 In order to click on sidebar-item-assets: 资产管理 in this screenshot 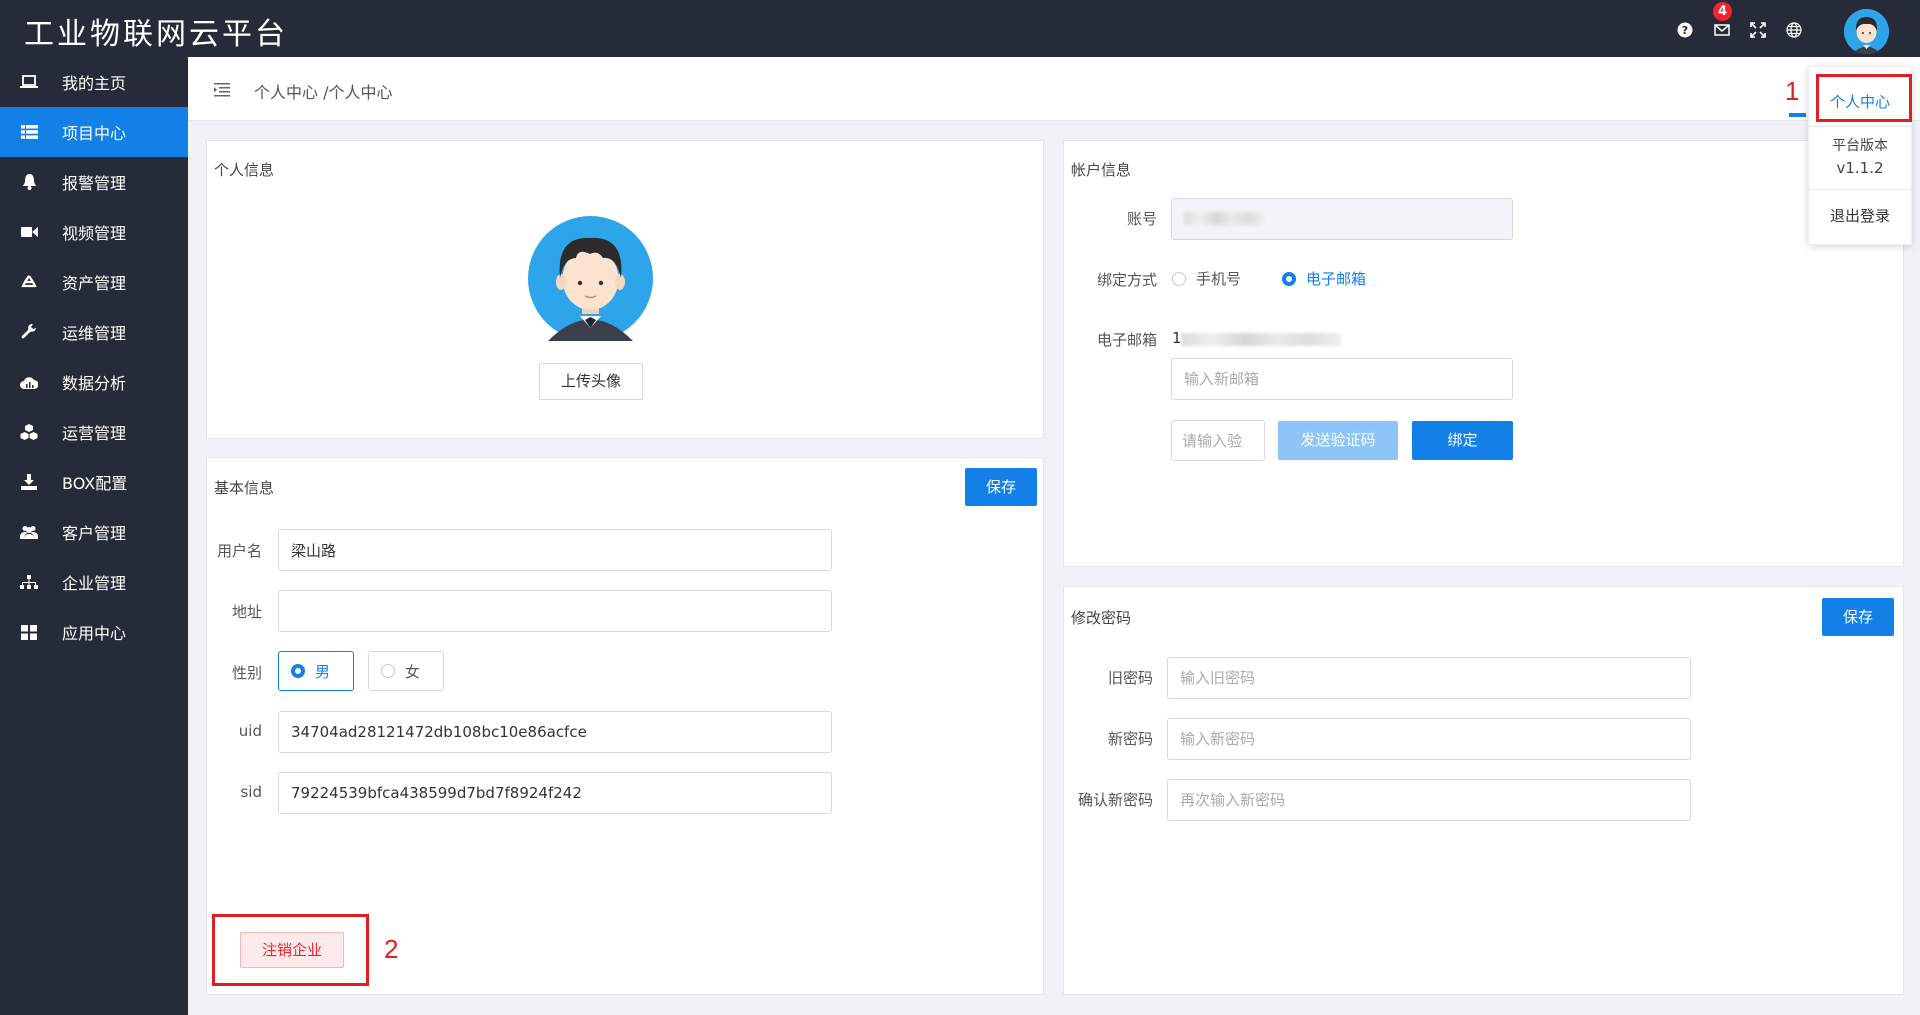, I will do `click(94, 282)`.